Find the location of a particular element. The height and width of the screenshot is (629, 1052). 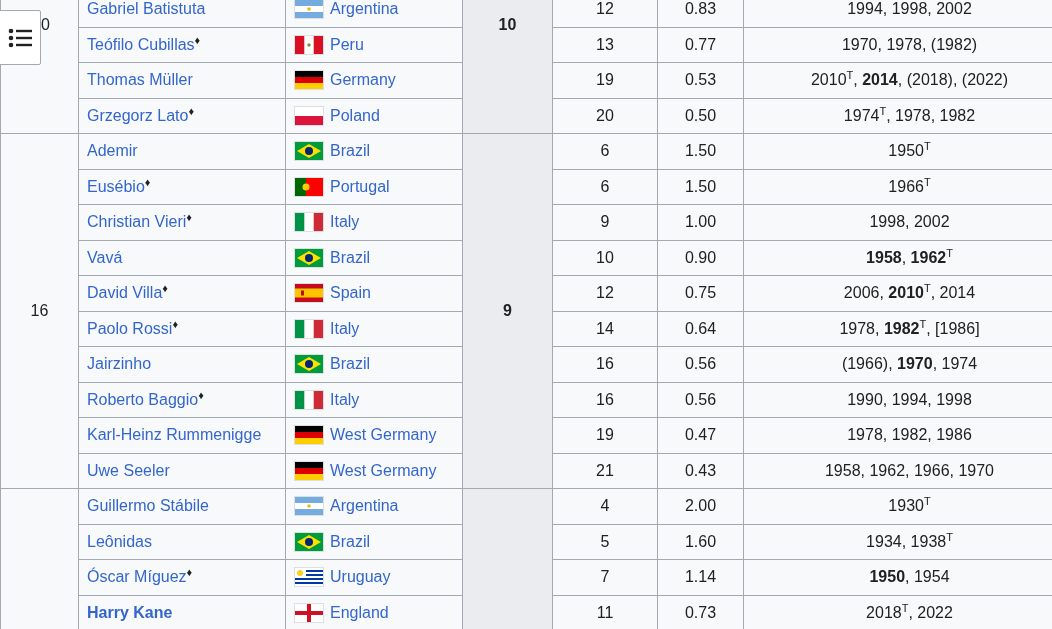

menu-icon is located at coordinates (19, 37).